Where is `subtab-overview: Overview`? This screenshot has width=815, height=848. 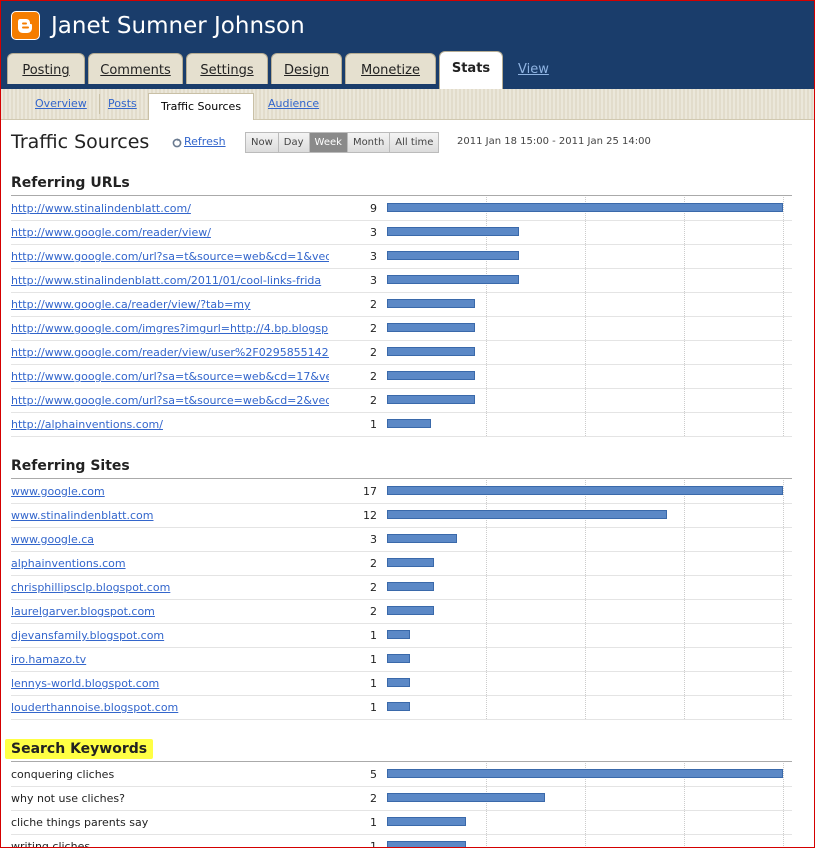 subtab-overview: Overview is located at coordinates (61, 104).